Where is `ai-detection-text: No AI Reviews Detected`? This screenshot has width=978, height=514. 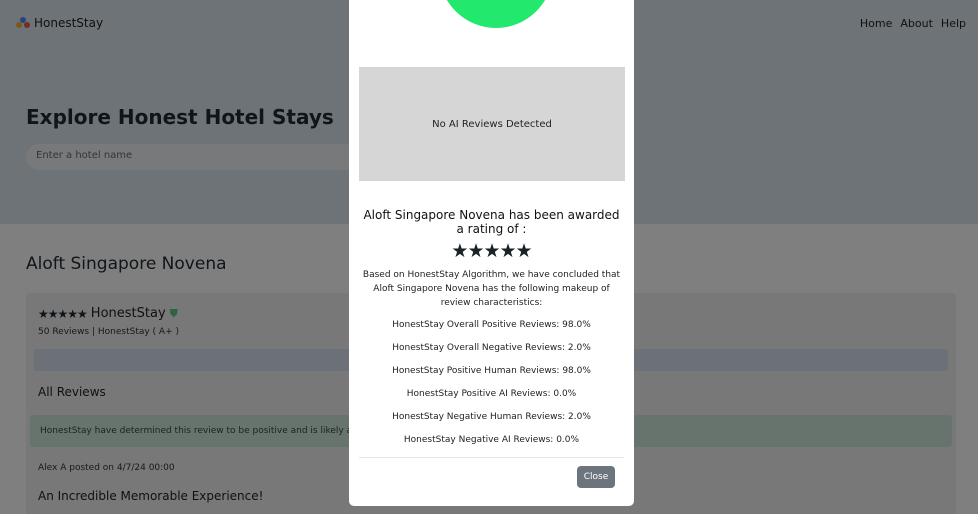 ai-detection-text: No AI Reviews Detected is located at coordinates (492, 124).